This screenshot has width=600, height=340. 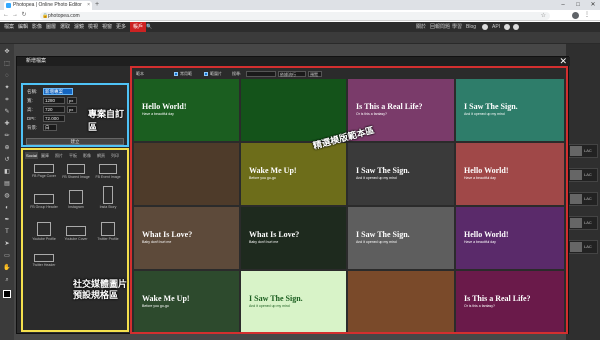 What do you see at coordinates (54, 118) in the screenshot?
I see `dpi-field: 72.000` at bounding box center [54, 118].